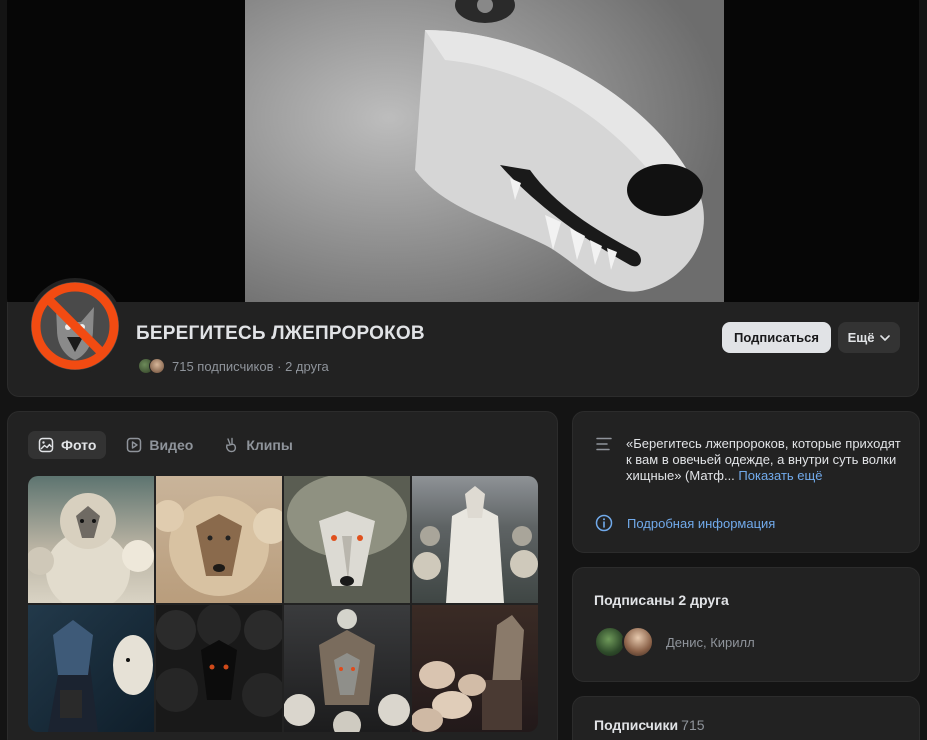 Image resolution: width=927 pixels, height=740 pixels. Describe the element at coordinates (693, 725) in the screenshot. I see `subscribers-block-count: 715` at that location.